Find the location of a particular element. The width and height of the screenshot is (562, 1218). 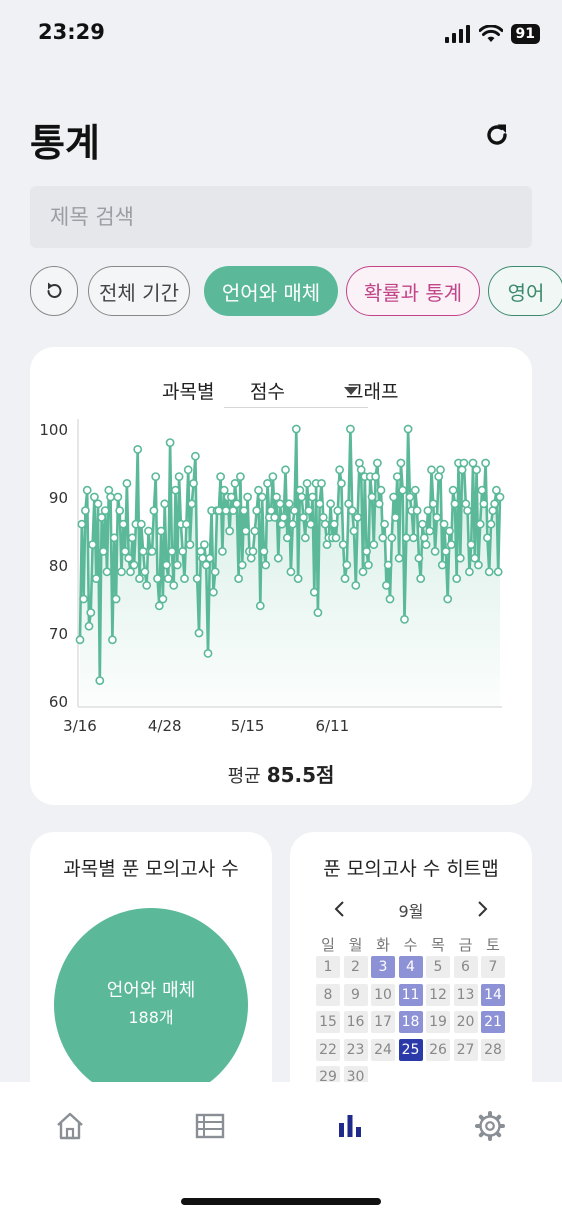

heatmap-day-cell: 4 is located at coordinates (410, 967).